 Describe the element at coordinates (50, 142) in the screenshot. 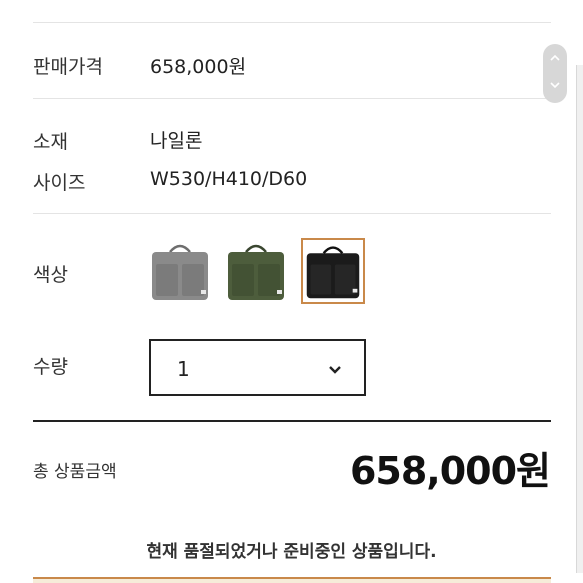

I see `material-label: 소재` at that location.